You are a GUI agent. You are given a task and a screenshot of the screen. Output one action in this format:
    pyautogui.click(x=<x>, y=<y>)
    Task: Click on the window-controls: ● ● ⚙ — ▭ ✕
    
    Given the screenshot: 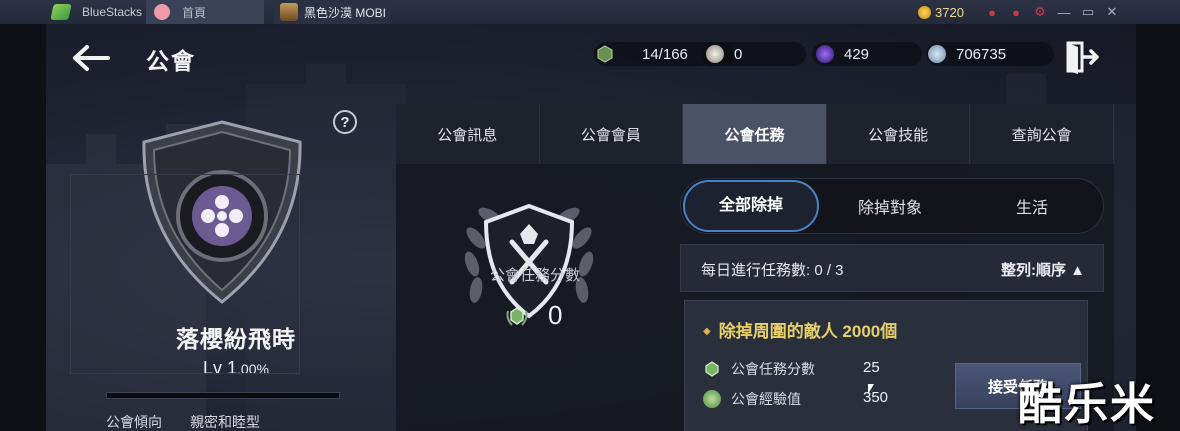 What is the action you would take?
    pyautogui.click(x=1052, y=12)
    